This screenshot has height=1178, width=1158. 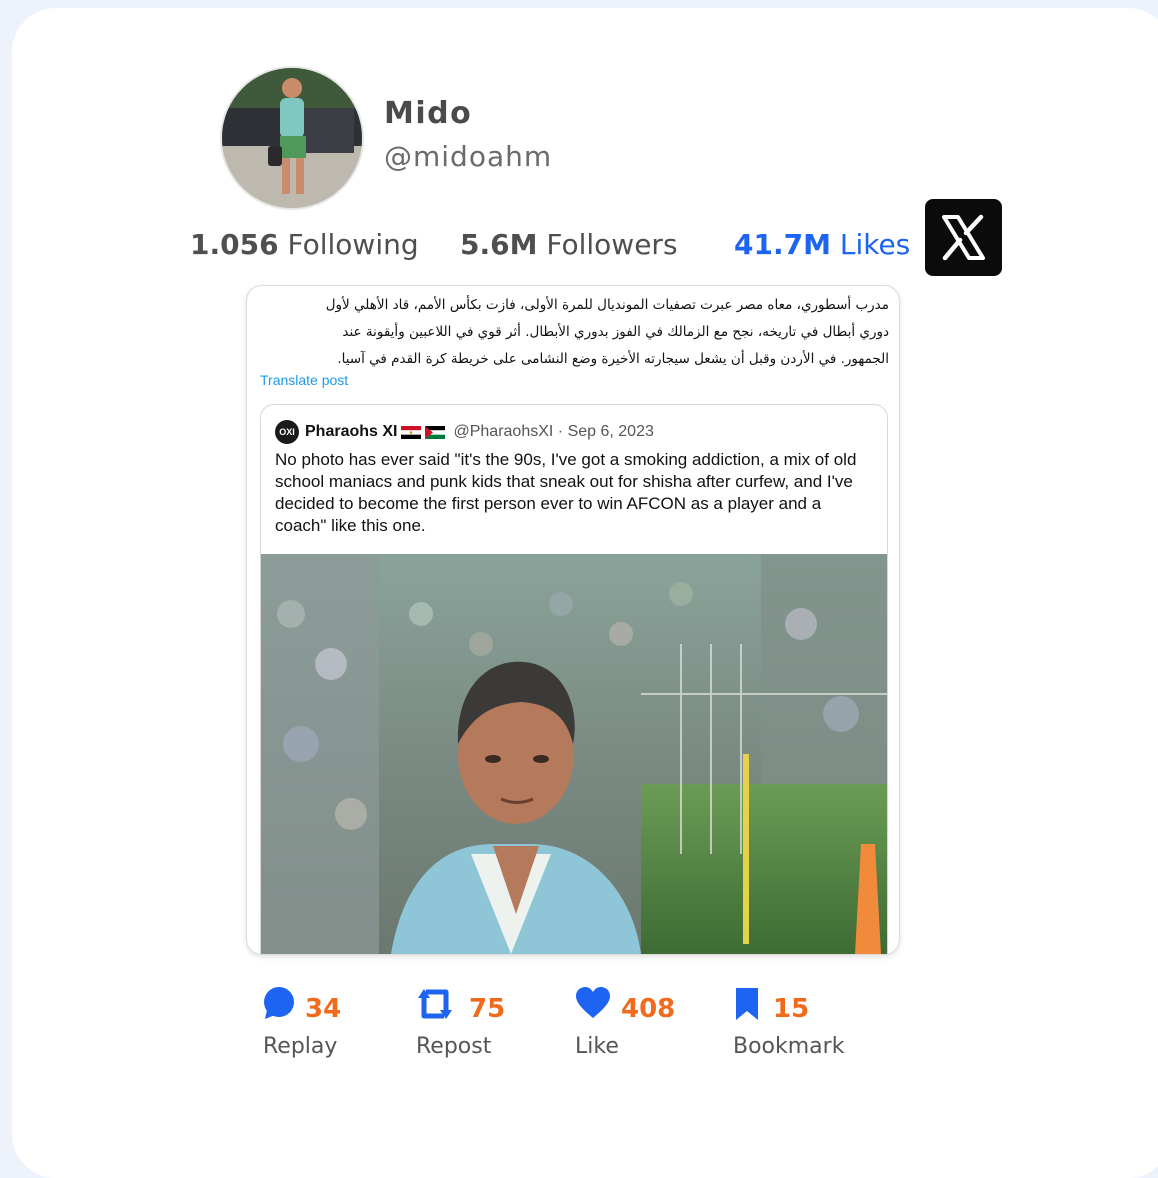 I want to click on bookmark-count: 15, so click(x=791, y=1009).